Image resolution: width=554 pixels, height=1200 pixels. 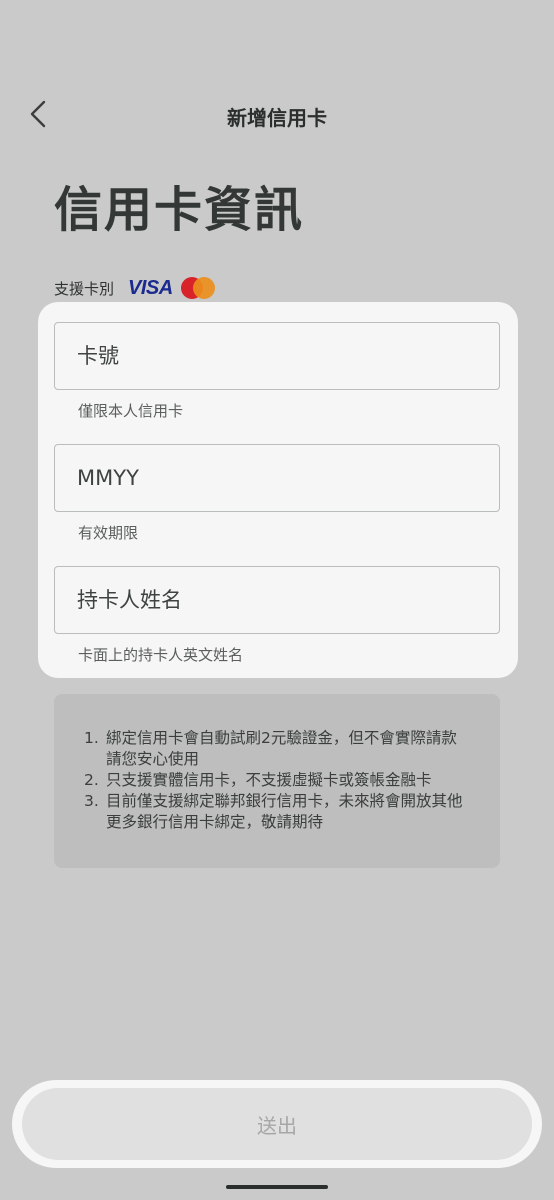 What do you see at coordinates (277, 1187) in the screenshot?
I see `home-indicator` at bounding box center [277, 1187].